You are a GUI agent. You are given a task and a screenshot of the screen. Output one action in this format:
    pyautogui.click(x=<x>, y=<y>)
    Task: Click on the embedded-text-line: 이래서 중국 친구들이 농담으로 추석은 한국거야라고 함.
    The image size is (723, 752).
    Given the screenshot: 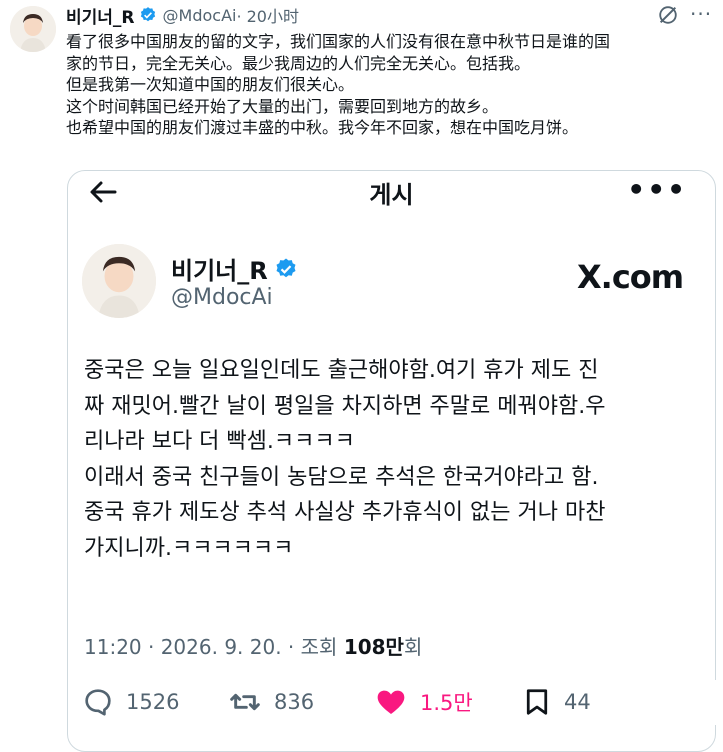 What is the action you would take?
    pyautogui.click(x=341, y=477)
    